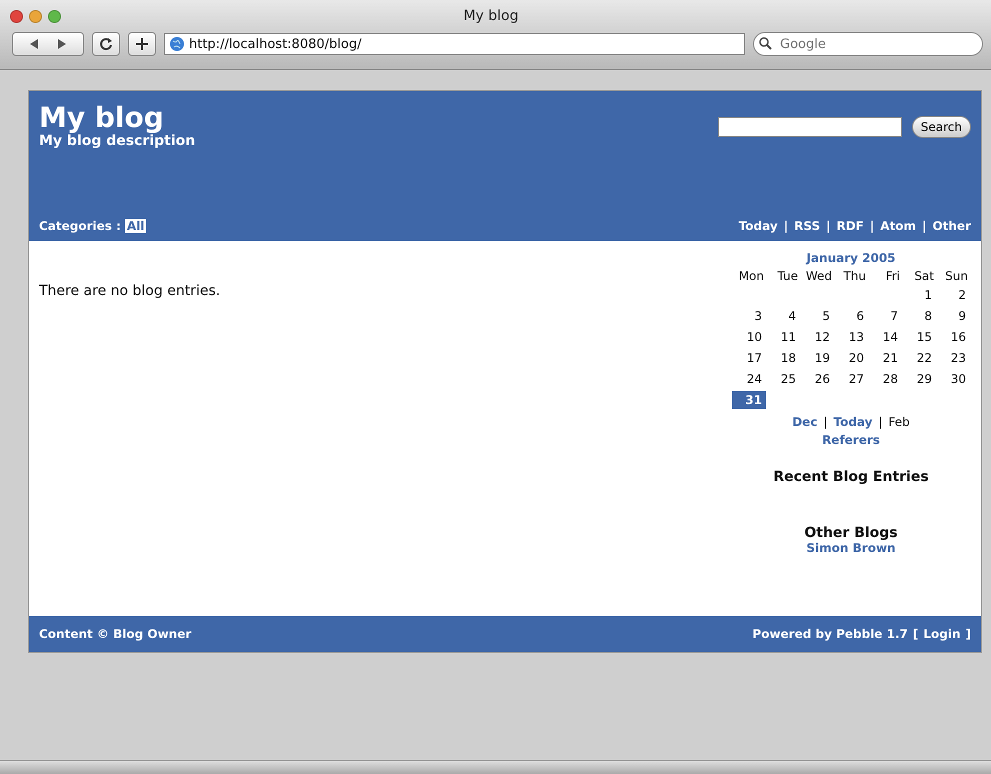  Describe the element at coordinates (919, 379) in the screenshot. I see `calendar-day: 29` at that location.